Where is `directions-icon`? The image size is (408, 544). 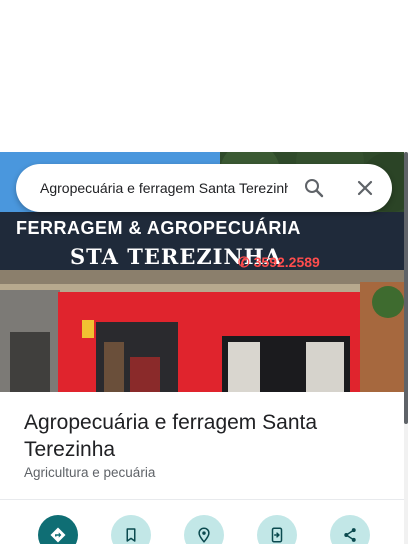 directions-icon is located at coordinates (58, 535).